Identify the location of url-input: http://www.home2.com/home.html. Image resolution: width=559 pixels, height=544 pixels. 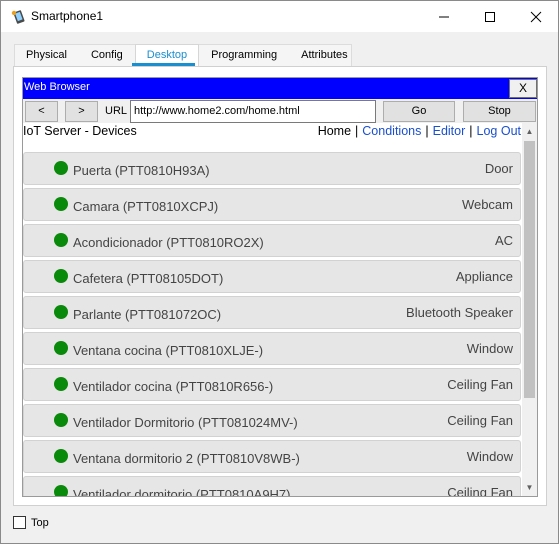
(253, 111).